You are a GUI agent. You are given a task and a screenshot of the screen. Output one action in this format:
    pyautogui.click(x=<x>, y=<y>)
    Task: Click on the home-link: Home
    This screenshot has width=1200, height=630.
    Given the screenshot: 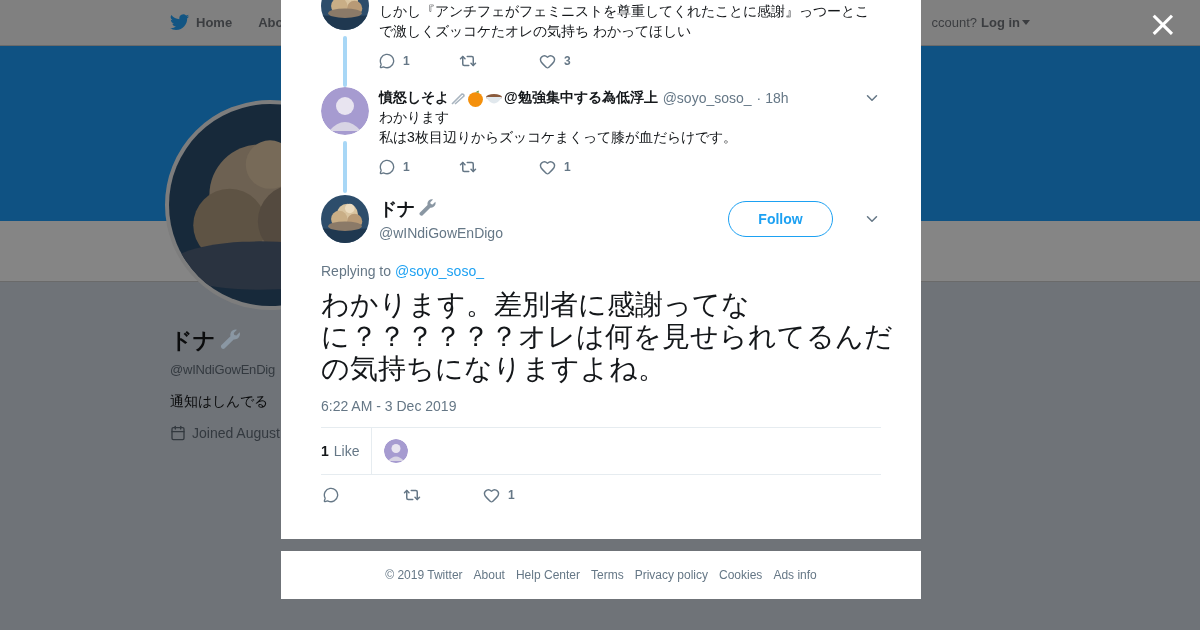 What is the action you would take?
    pyautogui.click(x=201, y=22)
    